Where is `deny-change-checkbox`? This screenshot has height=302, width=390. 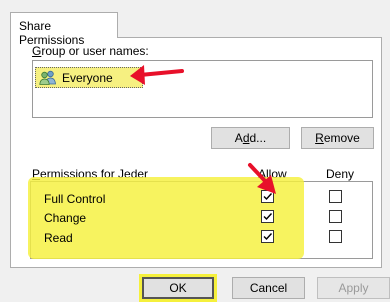
deny-change-checkbox is located at coordinates (335, 216).